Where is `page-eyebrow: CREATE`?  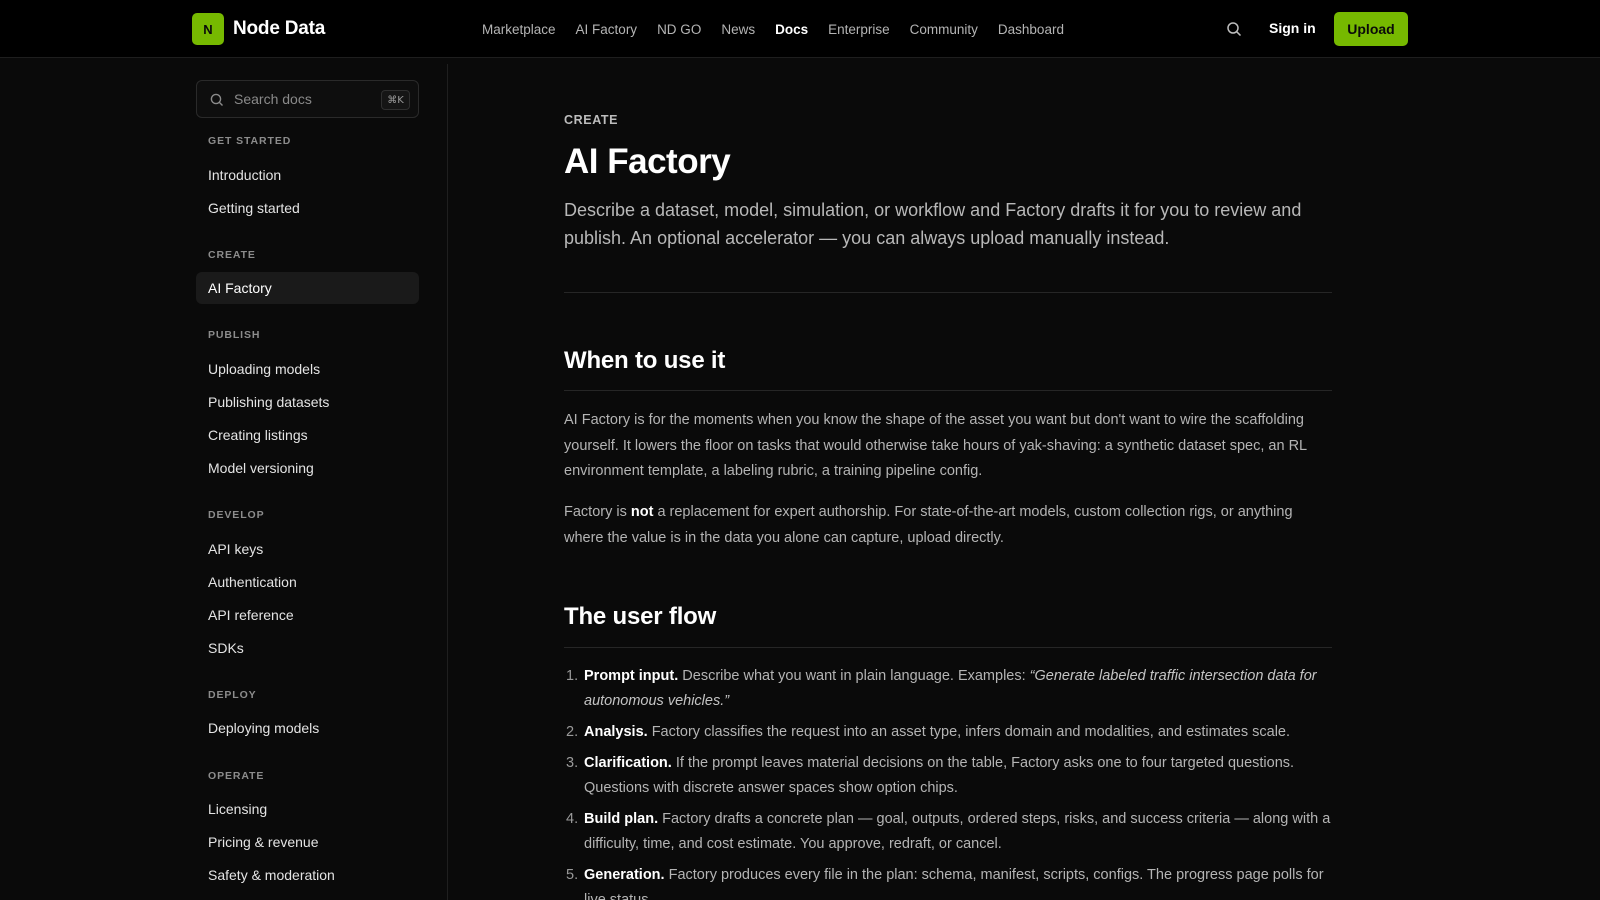
page-eyebrow: CREATE is located at coordinates (591, 120).